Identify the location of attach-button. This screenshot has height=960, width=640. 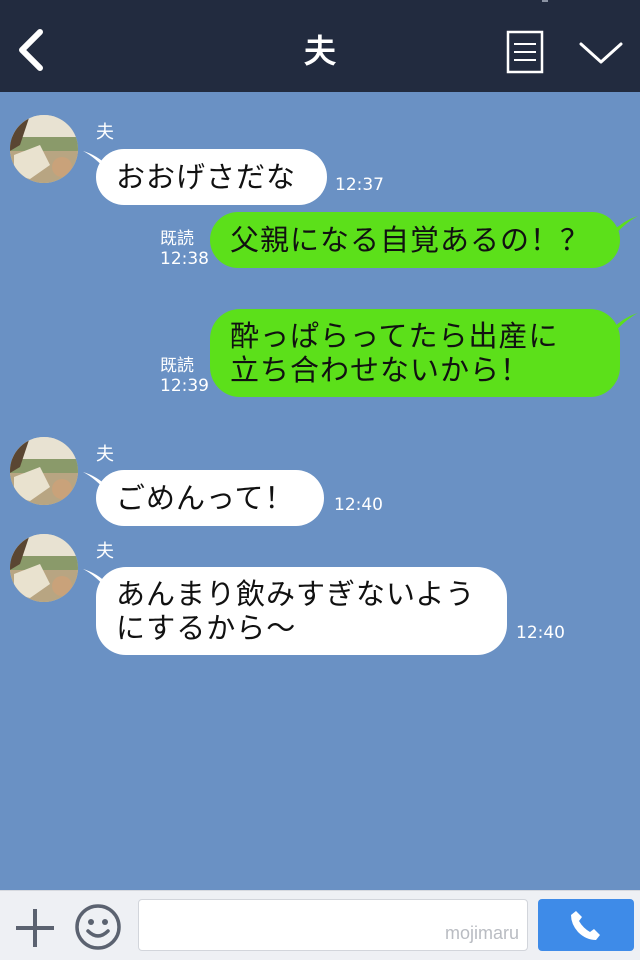
(35, 928).